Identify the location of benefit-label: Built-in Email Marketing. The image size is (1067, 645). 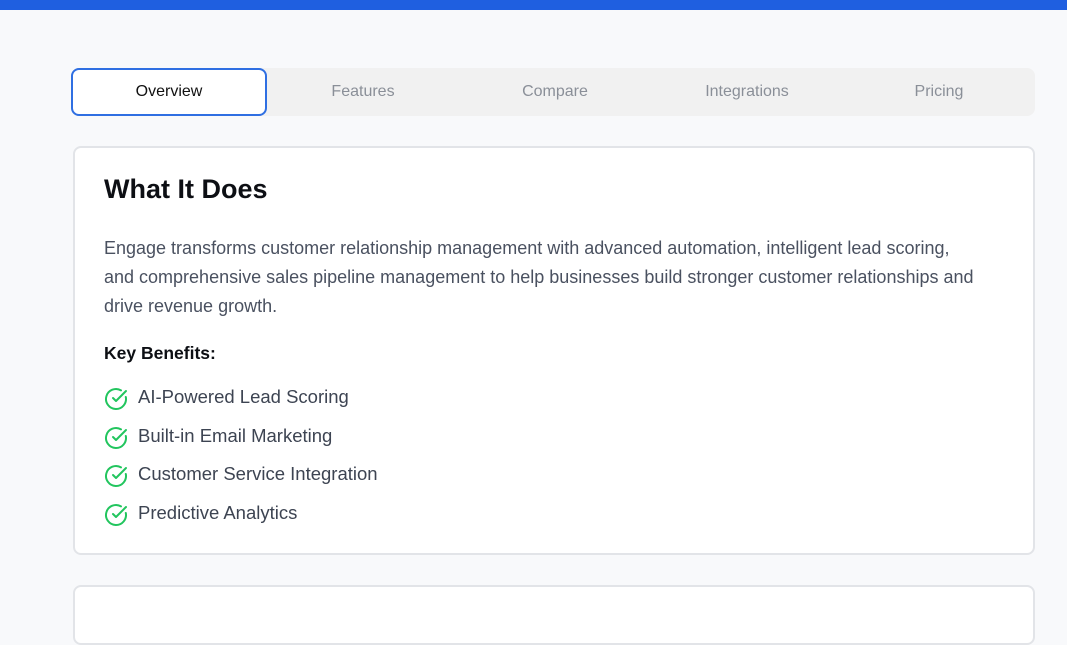
(235, 435).